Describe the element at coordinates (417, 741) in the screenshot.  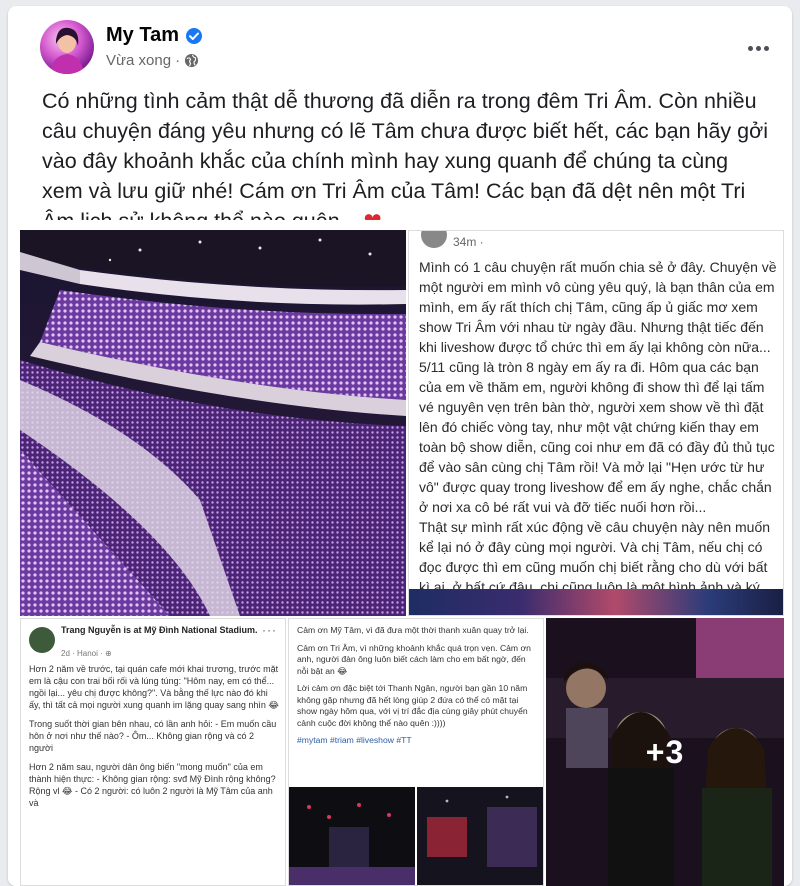
I see `thanks-hashtags: #mytam #triam #liveshow #TT` at that location.